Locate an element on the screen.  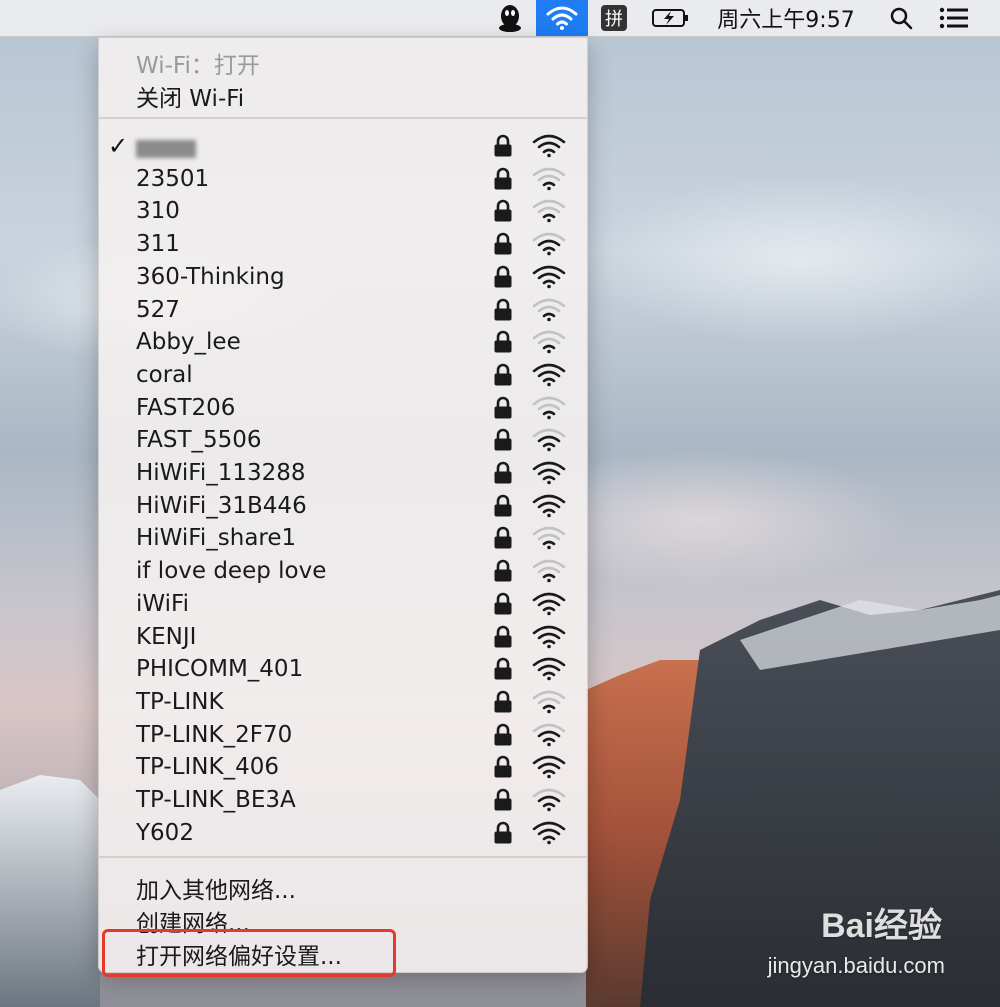
input-method-label: 拼 is located at coordinates (614, 18).